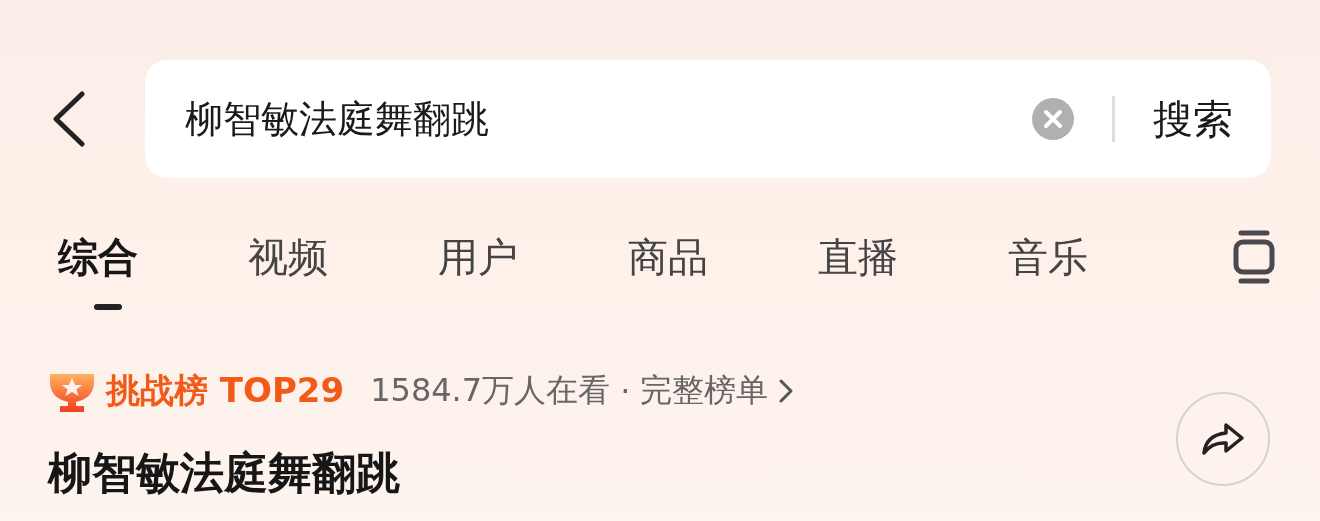 The image size is (1320, 521). Describe the element at coordinates (68, 119) in the screenshot. I see `back-icon` at that location.